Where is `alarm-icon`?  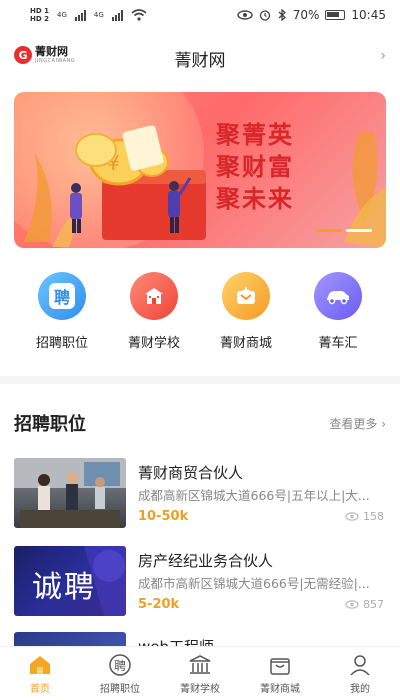
alarm-icon is located at coordinates (264, 15).